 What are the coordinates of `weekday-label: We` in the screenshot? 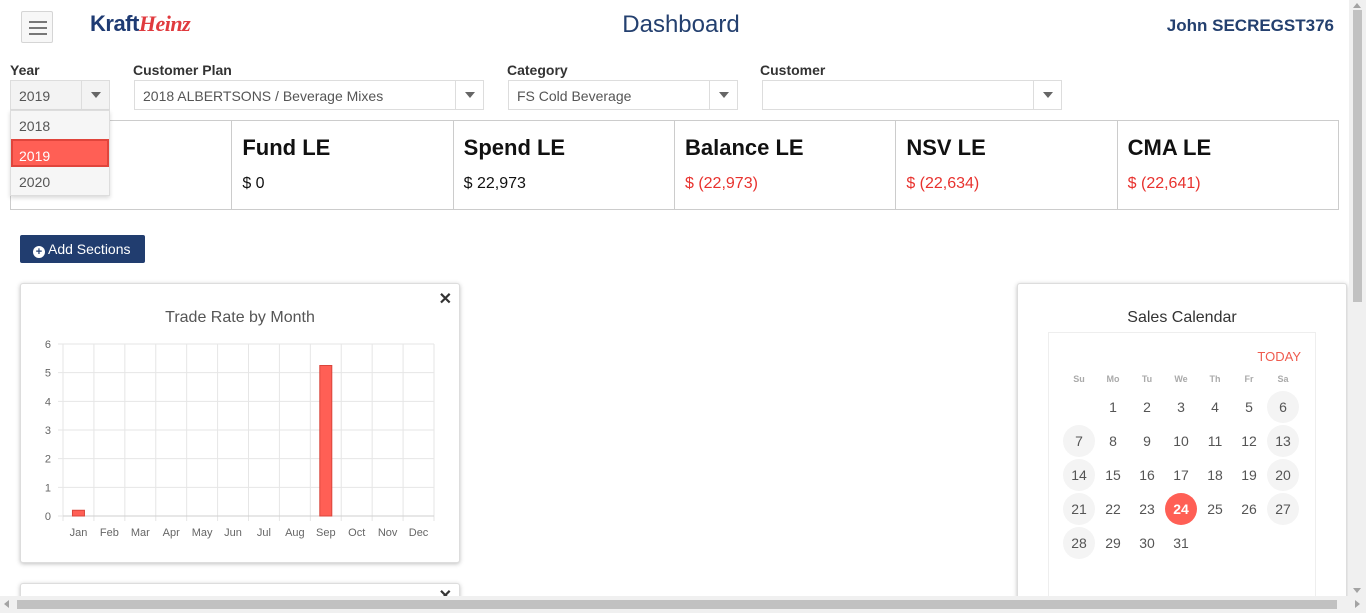 It's located at (1181, 379).